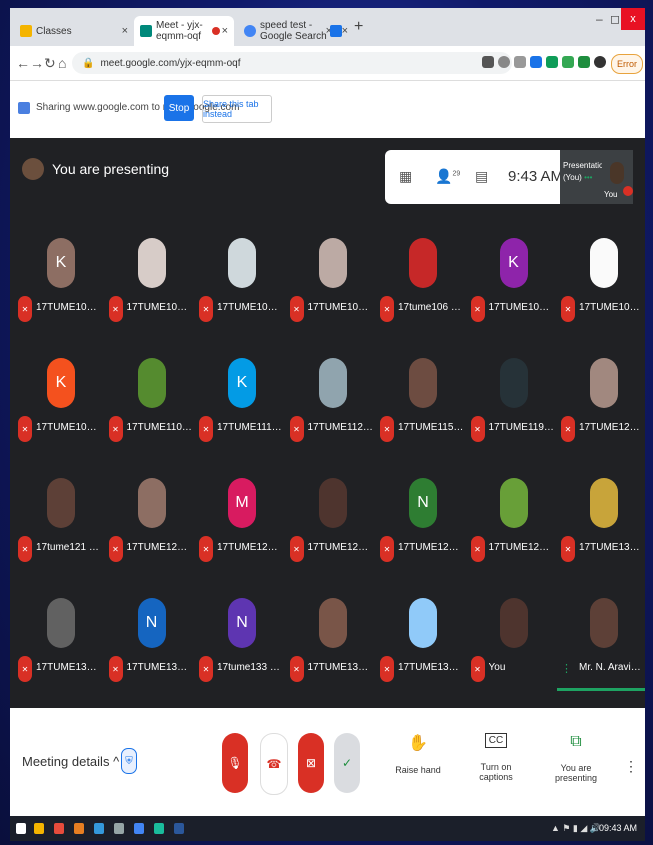 This screenshot has height=845, width=653. What do you see at coordinates (74, 31) in the screenshot?
I see `tab-classes: Classes ×` at bounding box center [74, 31].